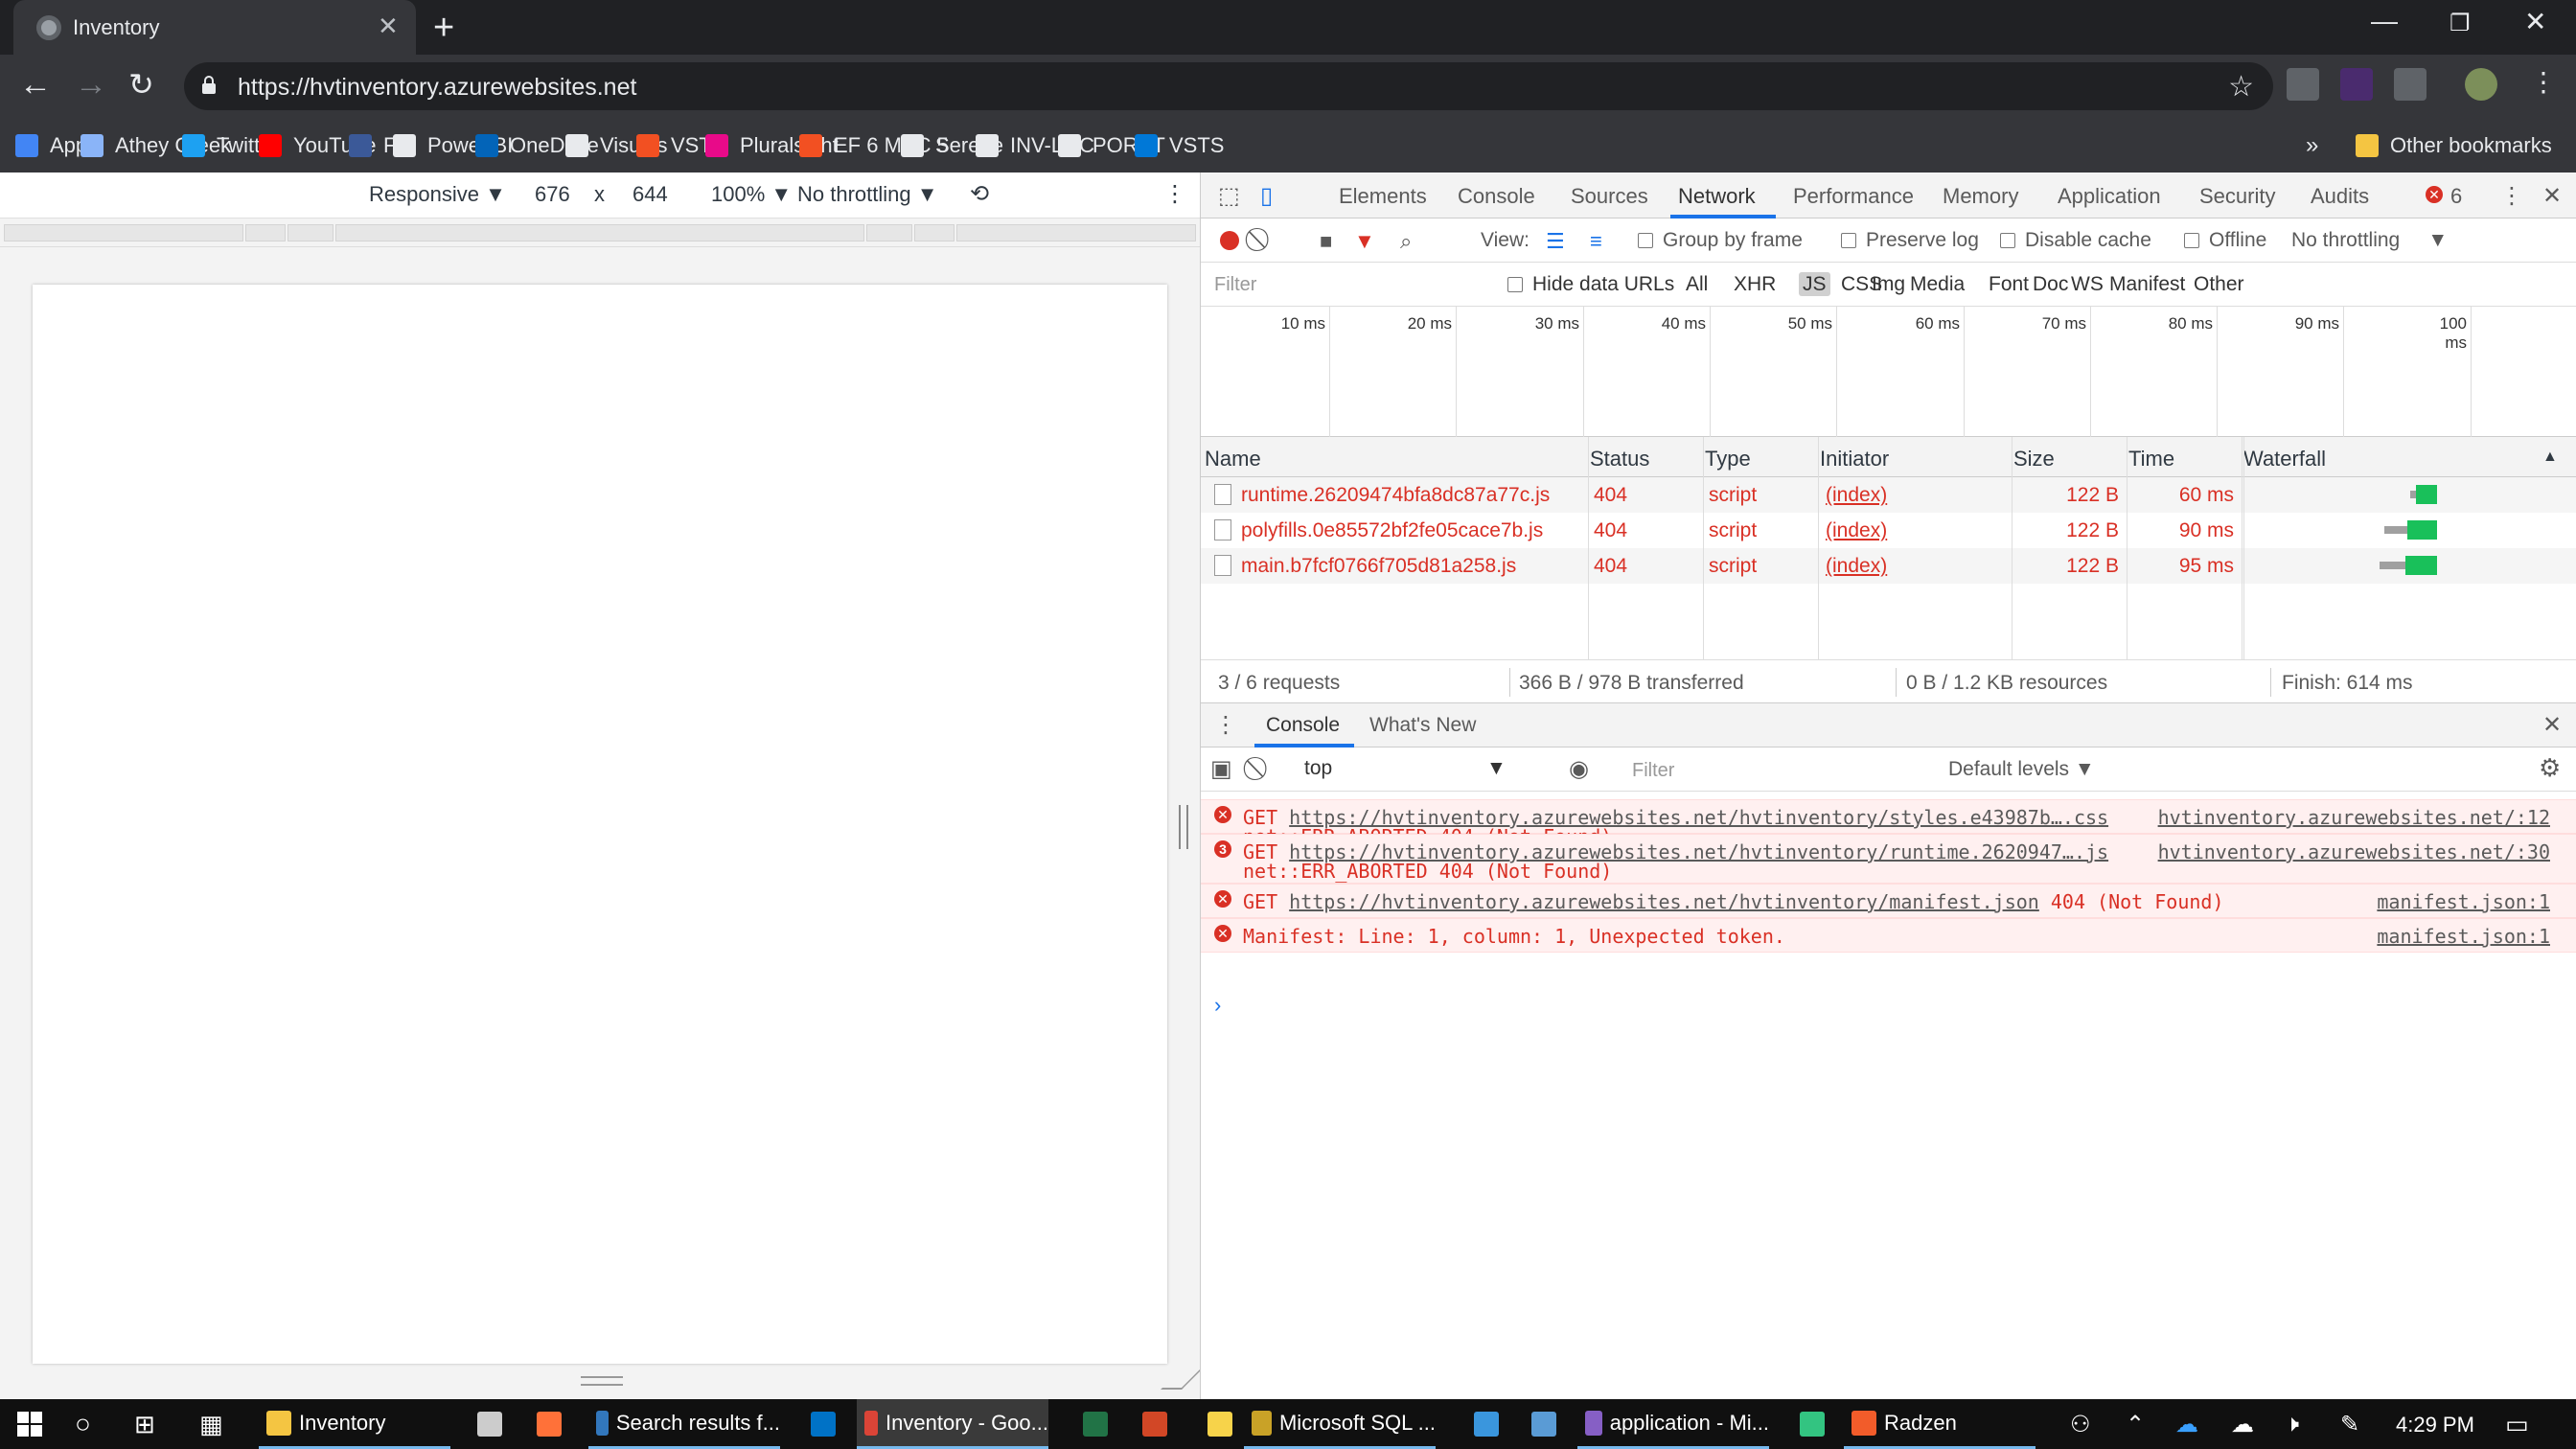  Describe the element at coordinates (1217, 1005) in the screenshot. I see `console-prompt: ›` at that location.